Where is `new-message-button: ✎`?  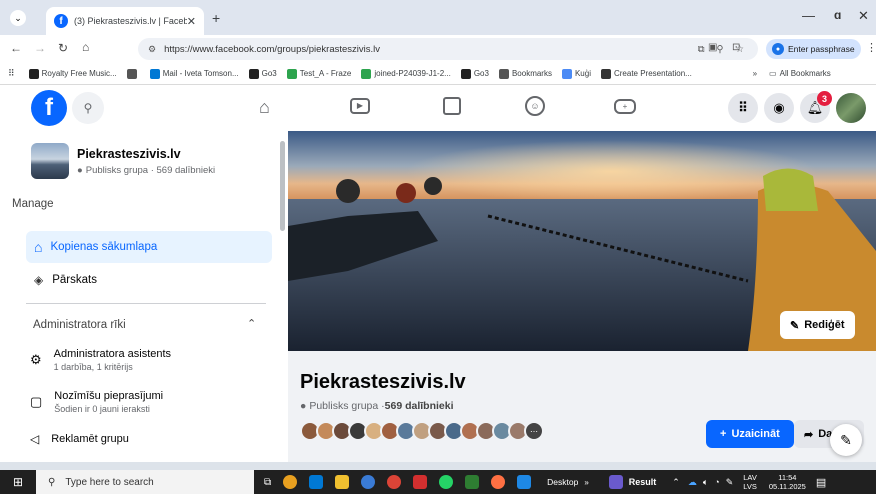
new-message-button: ✎ is located at coordinates (846, 440).